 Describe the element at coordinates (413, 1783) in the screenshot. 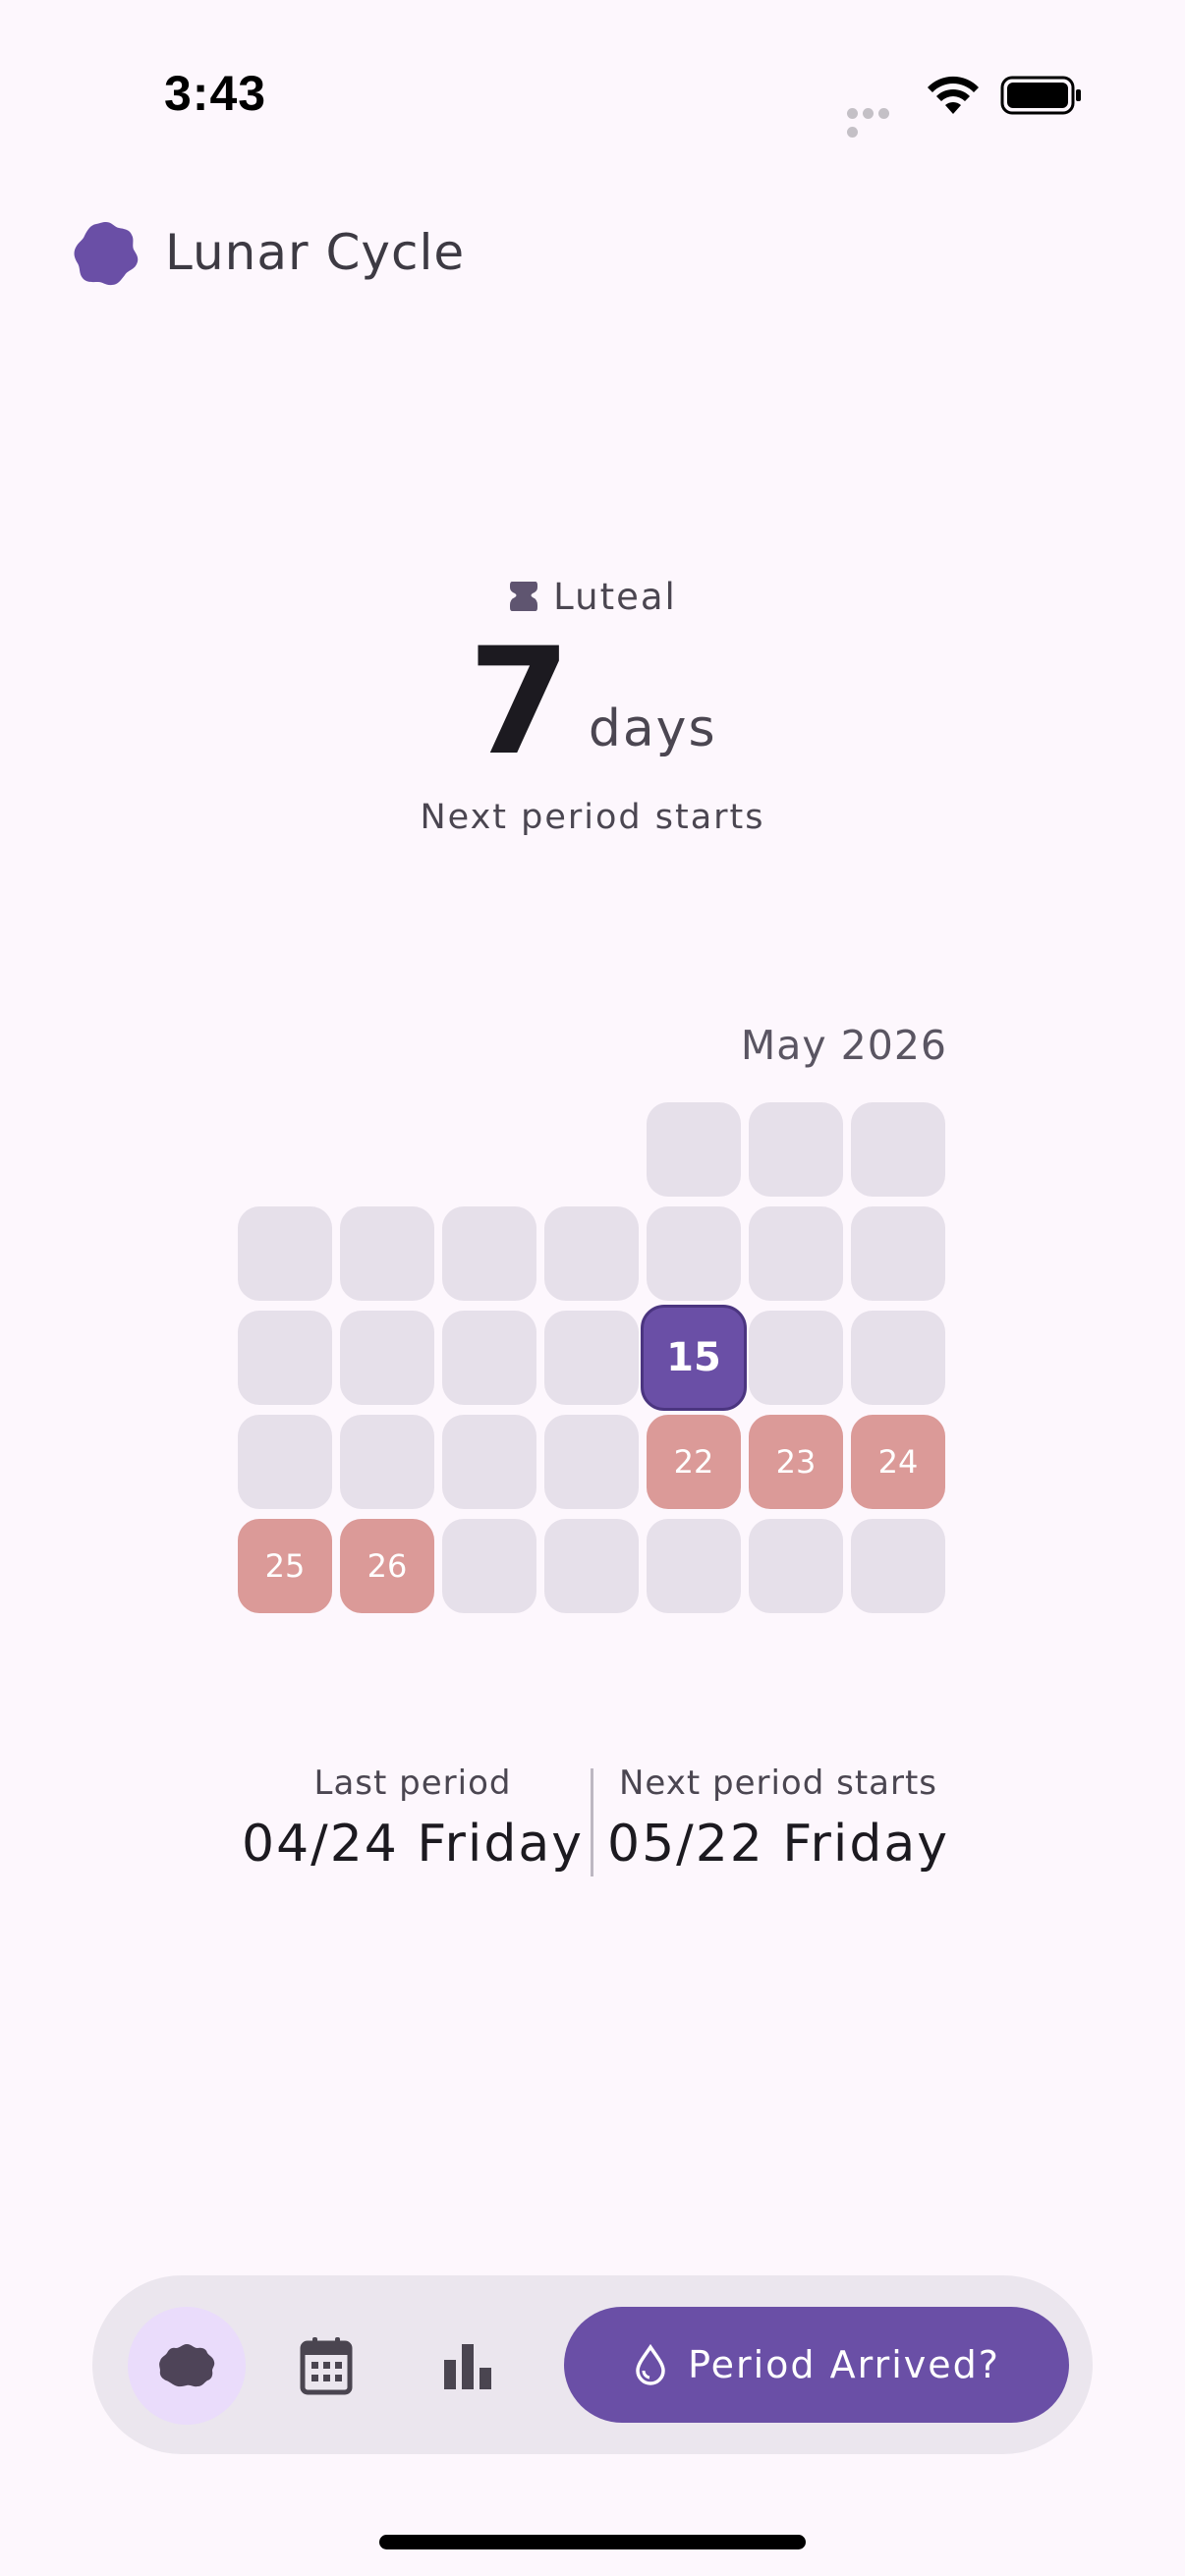

I see `last-period-label: Last period` at that location.